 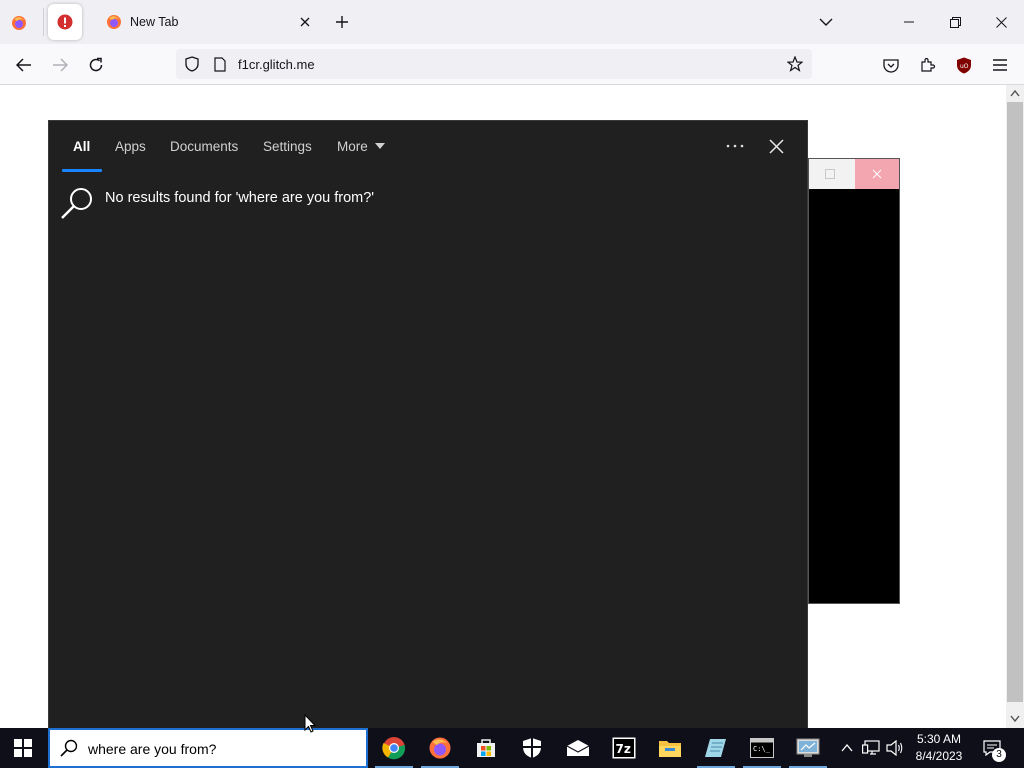 I want to click on taskbar-notepad, so click(x=716, y=748).